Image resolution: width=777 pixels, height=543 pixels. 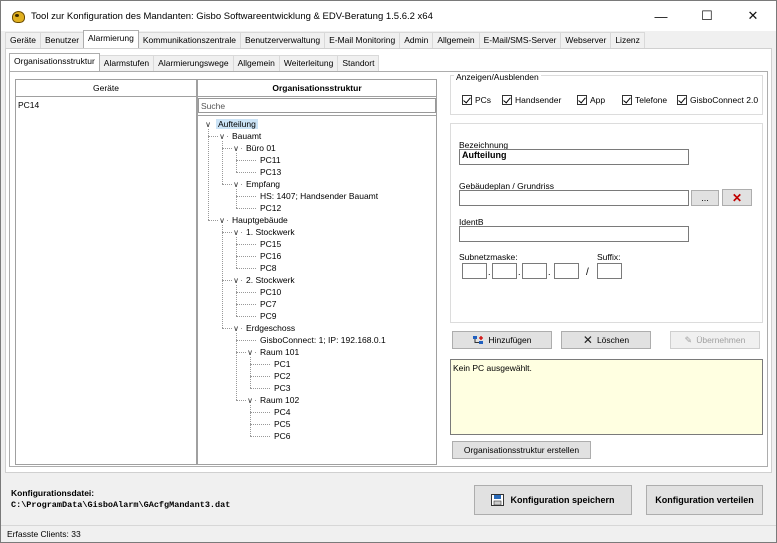 What do you see at coordinates (270, 280) in the screenshot?
I see `tree-group-node: 2. Stockwerk` at bounding box center [270, 280].